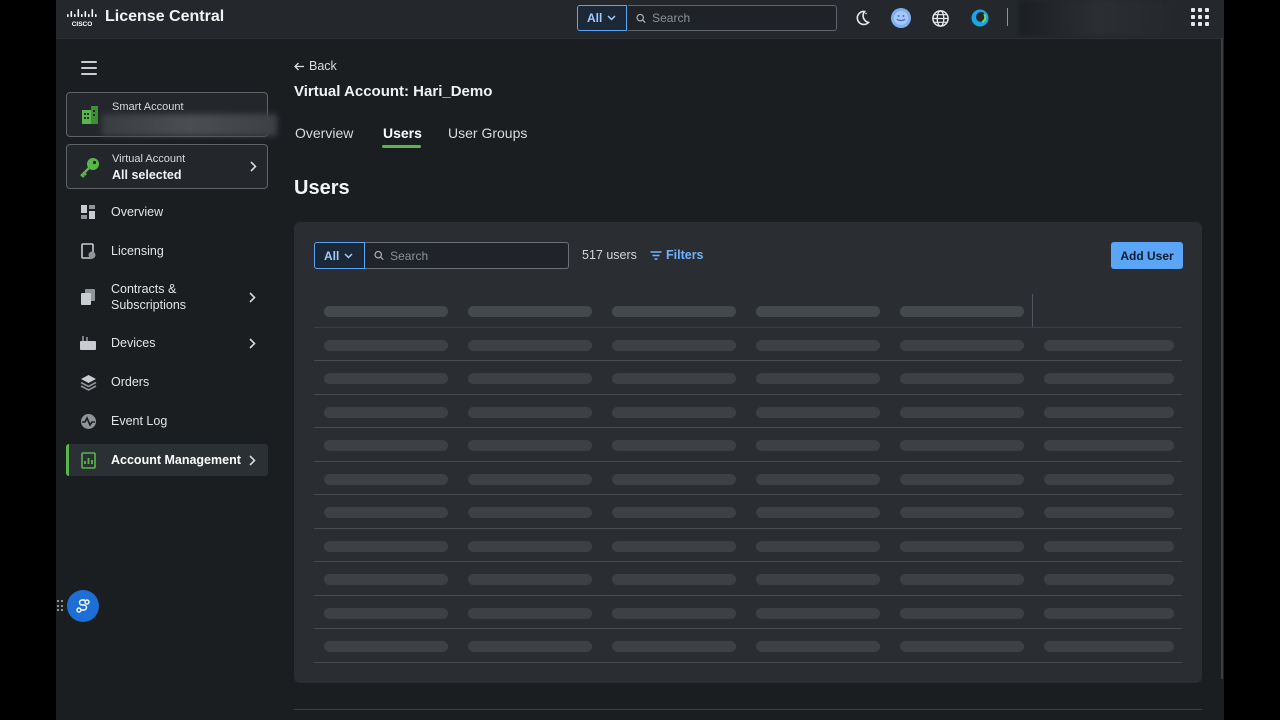  What do you see at coordinates (137, 251) in the screenshot?
I see `sidebar-item-label: Licensing` at bounding box center [137, 251].